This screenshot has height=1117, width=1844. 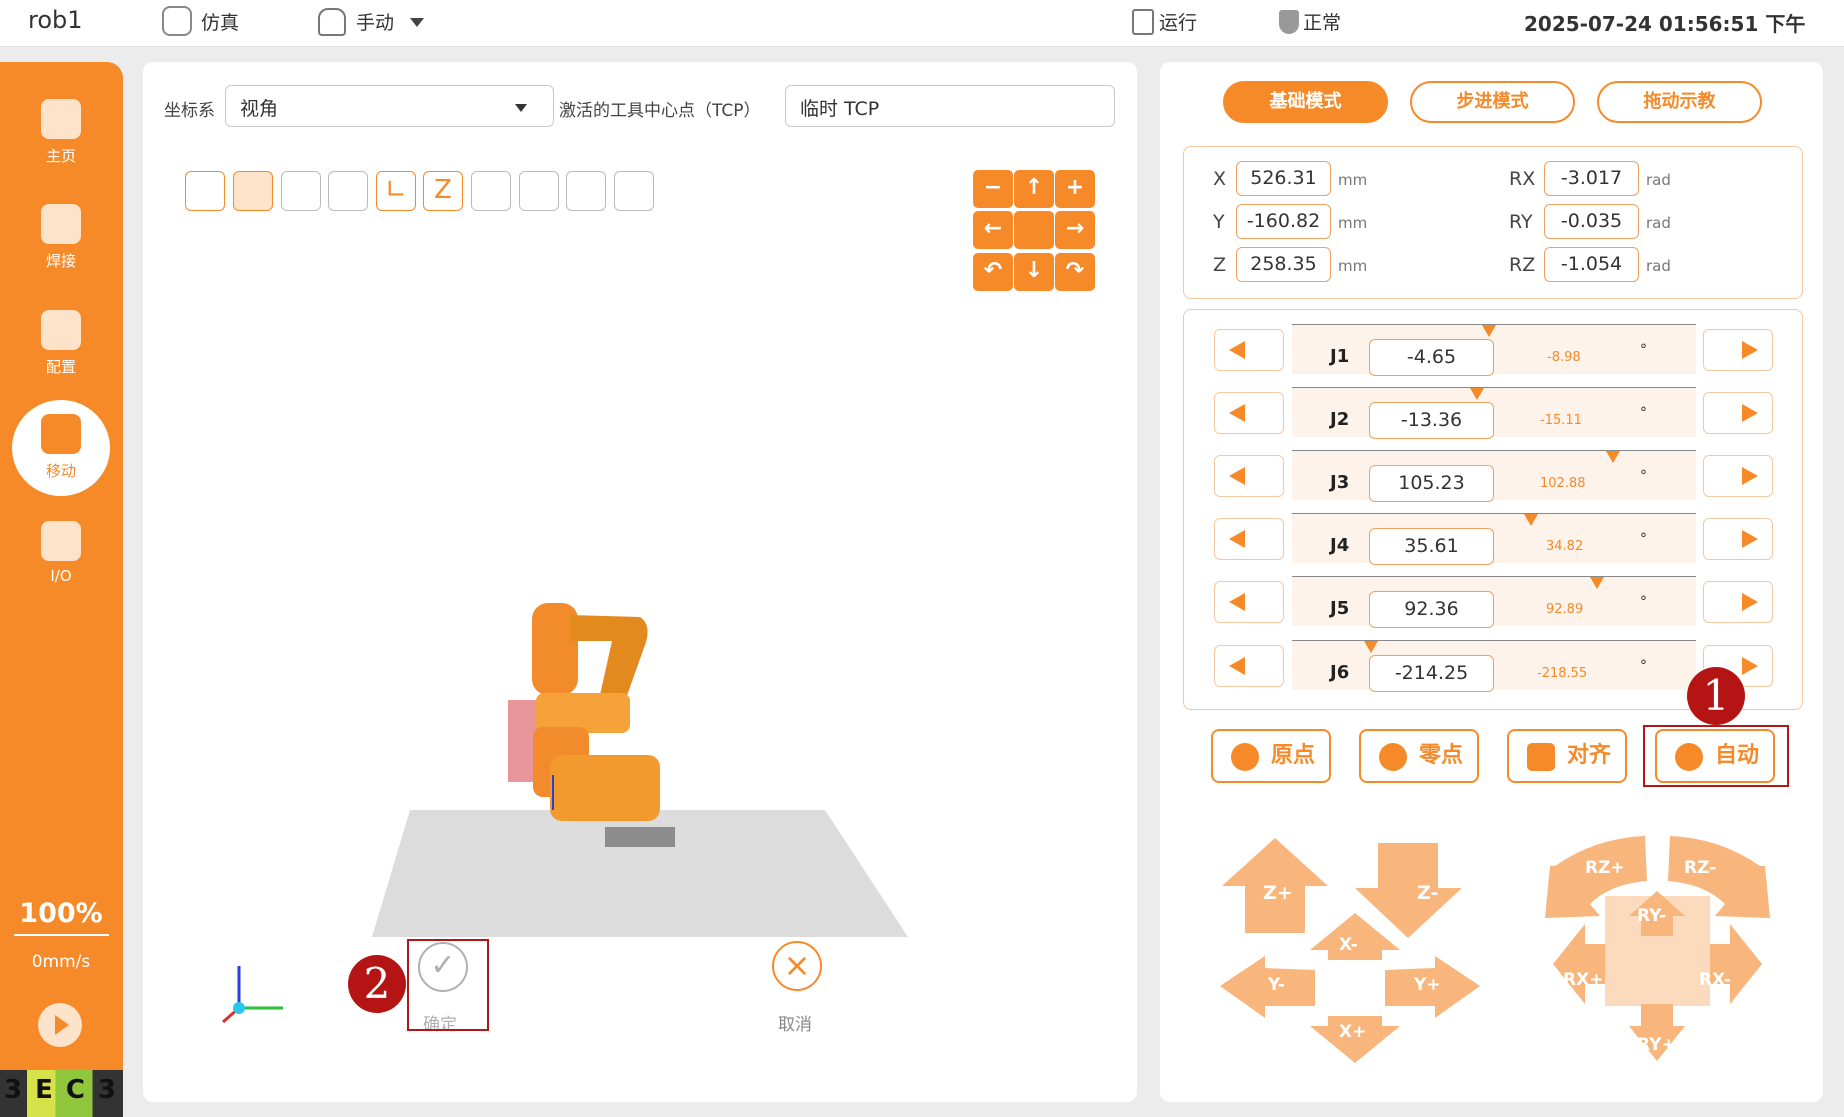 I want to click on coord-select: 视角, so click(x=389, y=106).